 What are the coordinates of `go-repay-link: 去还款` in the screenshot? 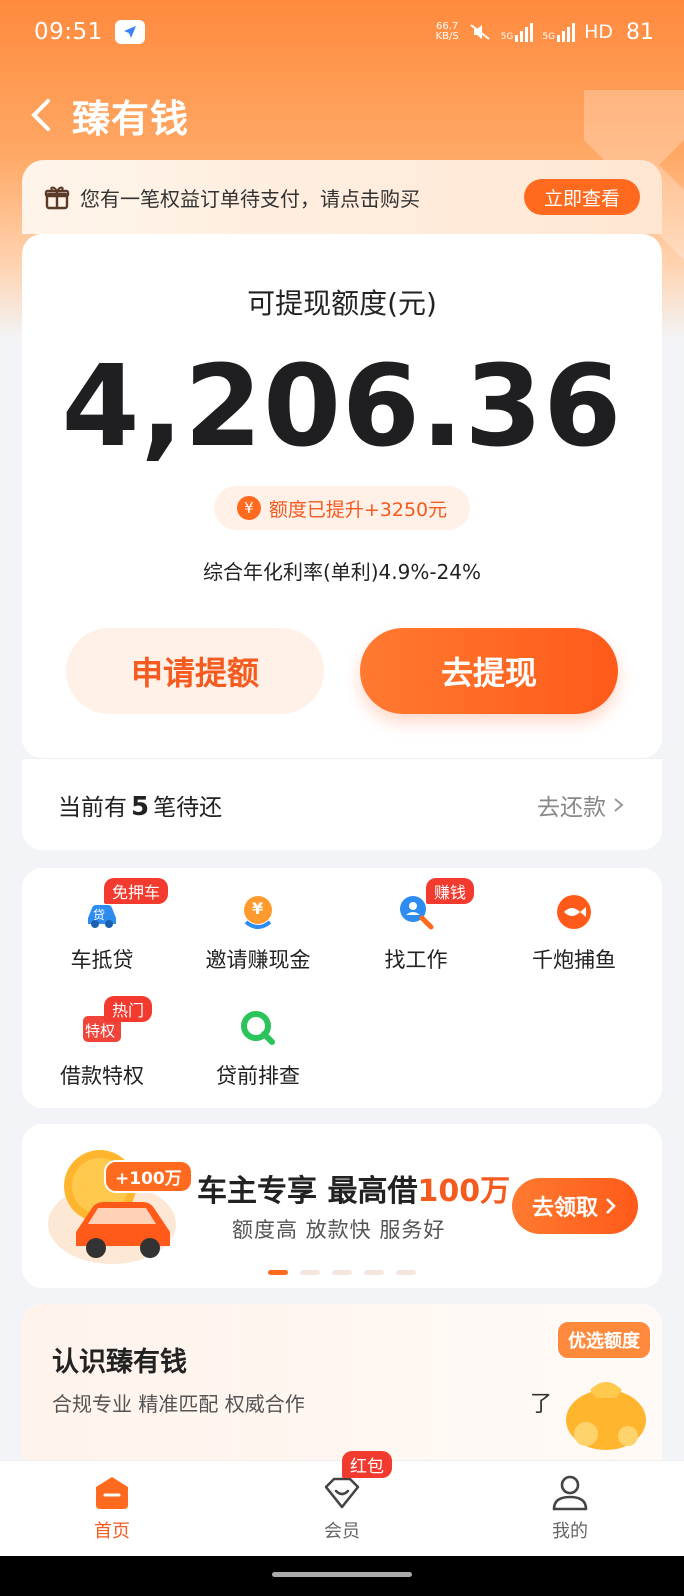 It's located at (581, 805).